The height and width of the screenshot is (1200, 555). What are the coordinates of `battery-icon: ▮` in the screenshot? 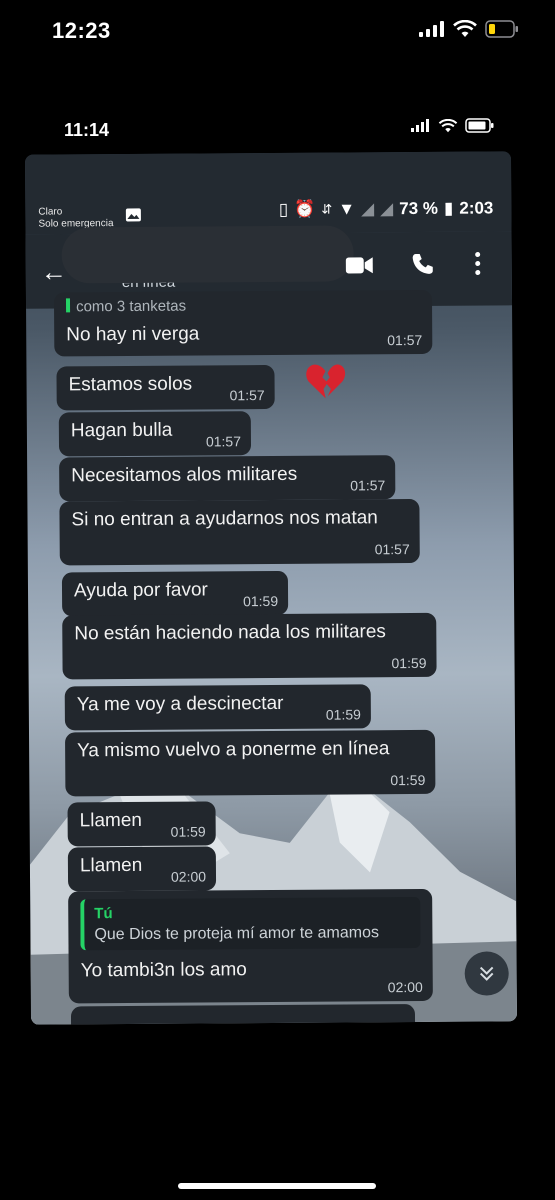 It's located at (448, 208).